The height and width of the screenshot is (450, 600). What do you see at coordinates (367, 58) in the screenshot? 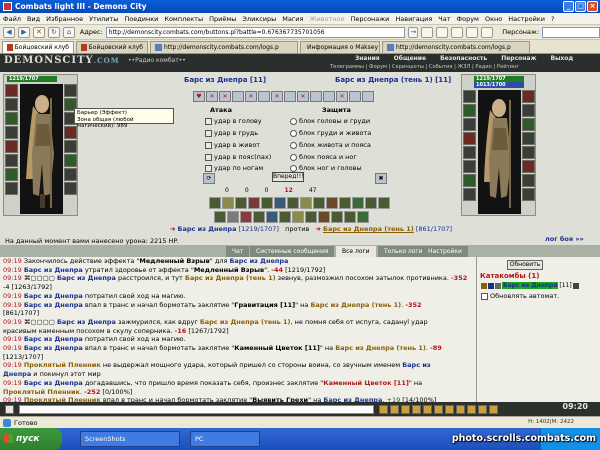
I see `nav-knowledge: Знания` at bounding box center [367, 58].